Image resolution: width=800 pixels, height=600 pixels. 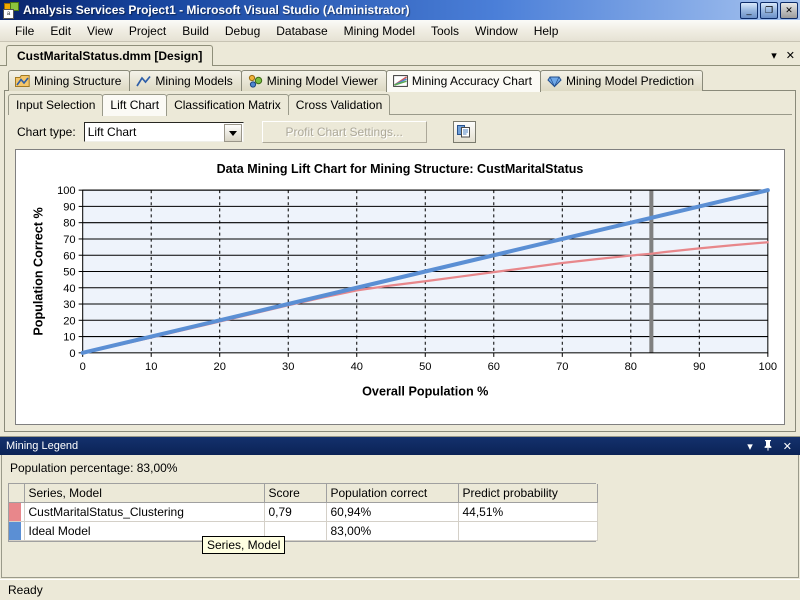 I want to click on column-header-population-correct: Population correct, so click(x=392, y=493).